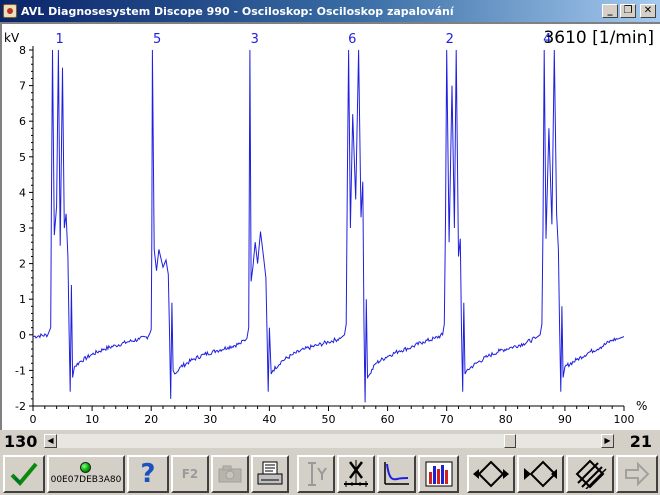 The width and height of the screenshot is (660, 495). I want to click on scroll-left-arrow-icon: ◀, so click(50, 441).